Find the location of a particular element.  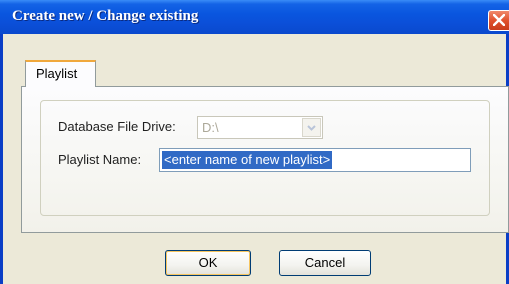

ok-button: OK is located at coordinates (208, 263).